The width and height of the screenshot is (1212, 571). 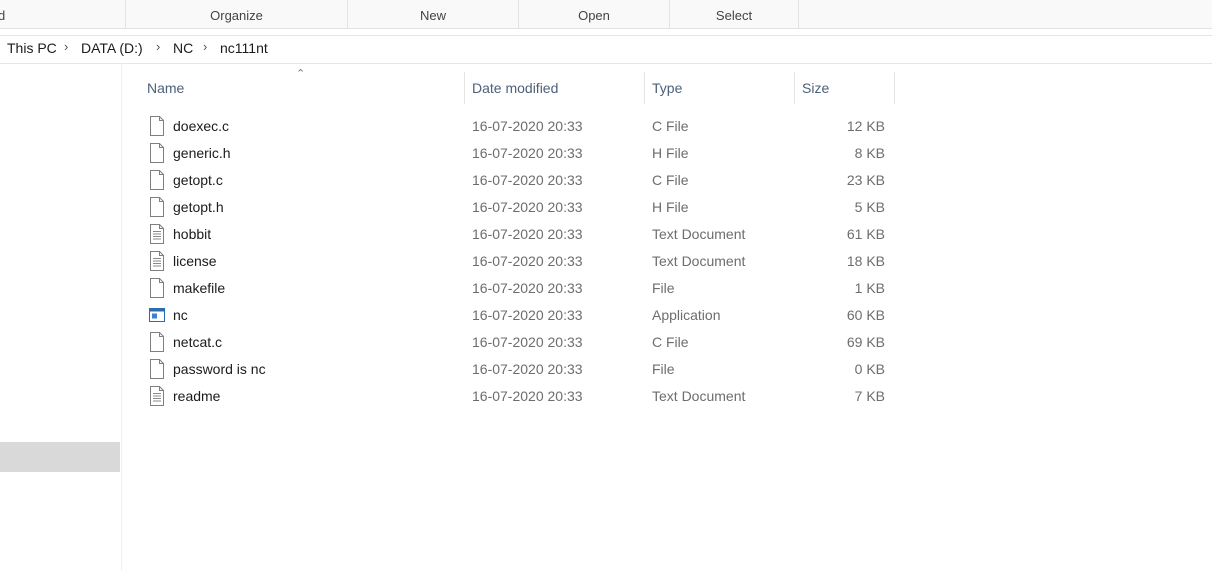 I want to click on file-row: doexec.c 16-07-2020 20:33 C File 12 KB, so click(x=517, y=126).